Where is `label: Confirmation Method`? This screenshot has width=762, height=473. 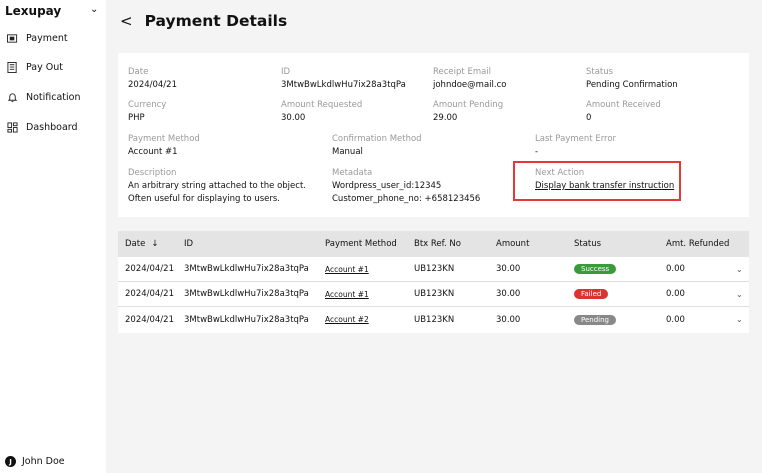
label: Confirmation Method is located at coordinates (377, 139).